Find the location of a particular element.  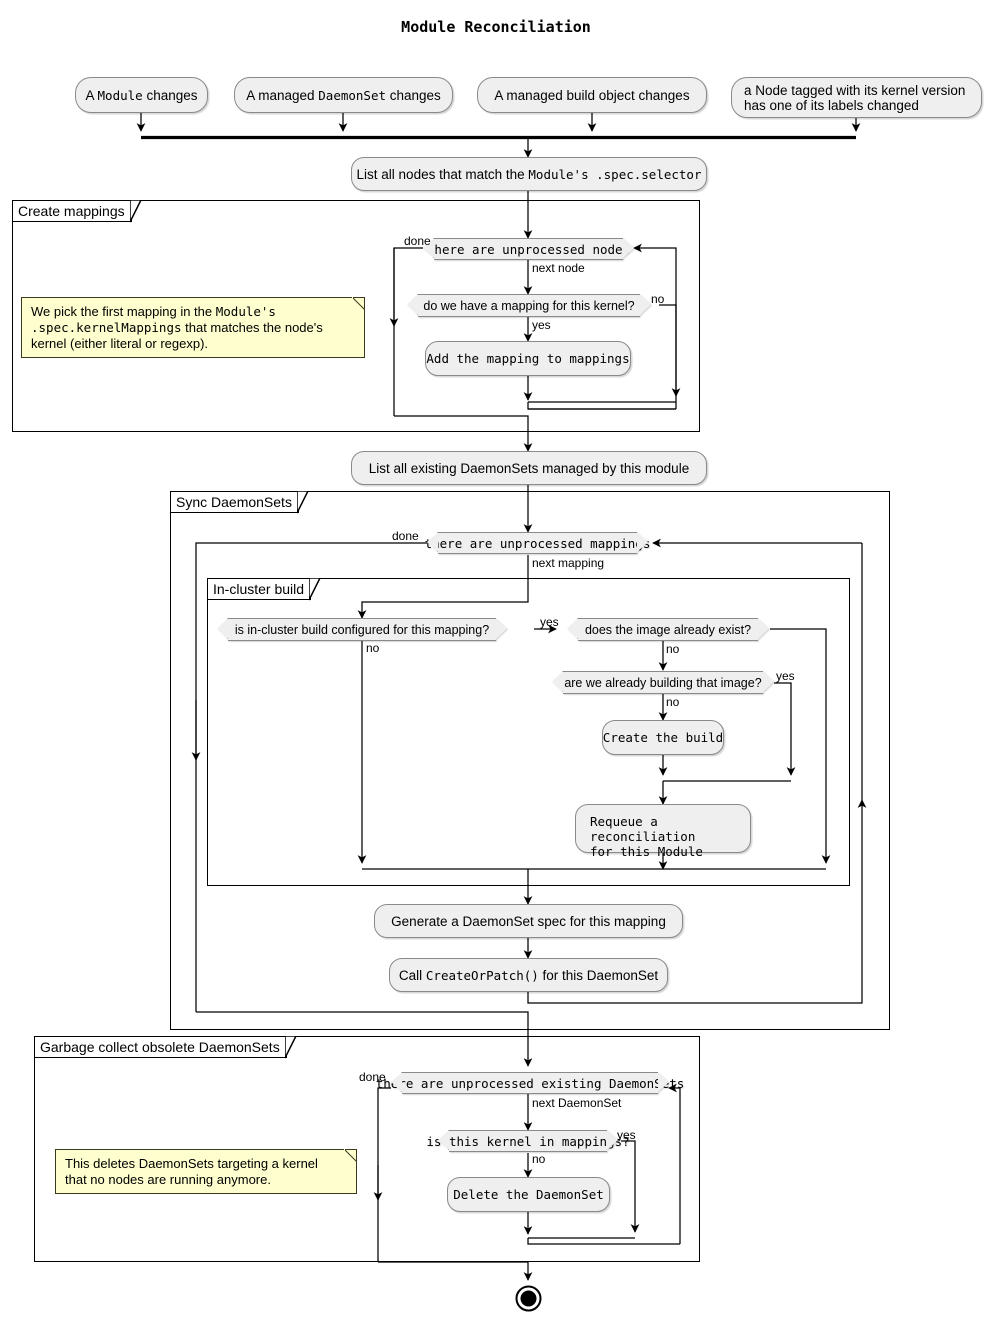

start-node-label: A managed build object changes is located at coordinates (592, 95).